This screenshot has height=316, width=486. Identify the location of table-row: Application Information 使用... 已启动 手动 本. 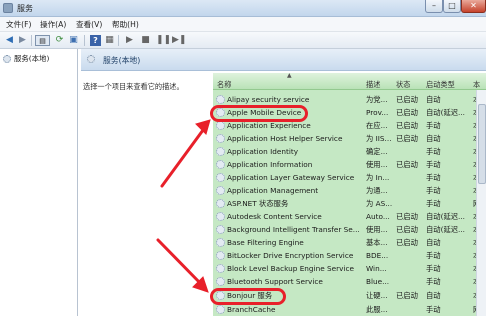
(349, 164).